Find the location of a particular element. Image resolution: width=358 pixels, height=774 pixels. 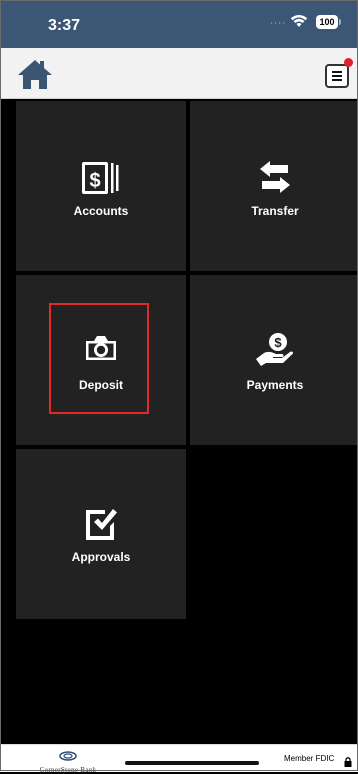

tile-approvals: Approvals is located at coordinates (101, 534).